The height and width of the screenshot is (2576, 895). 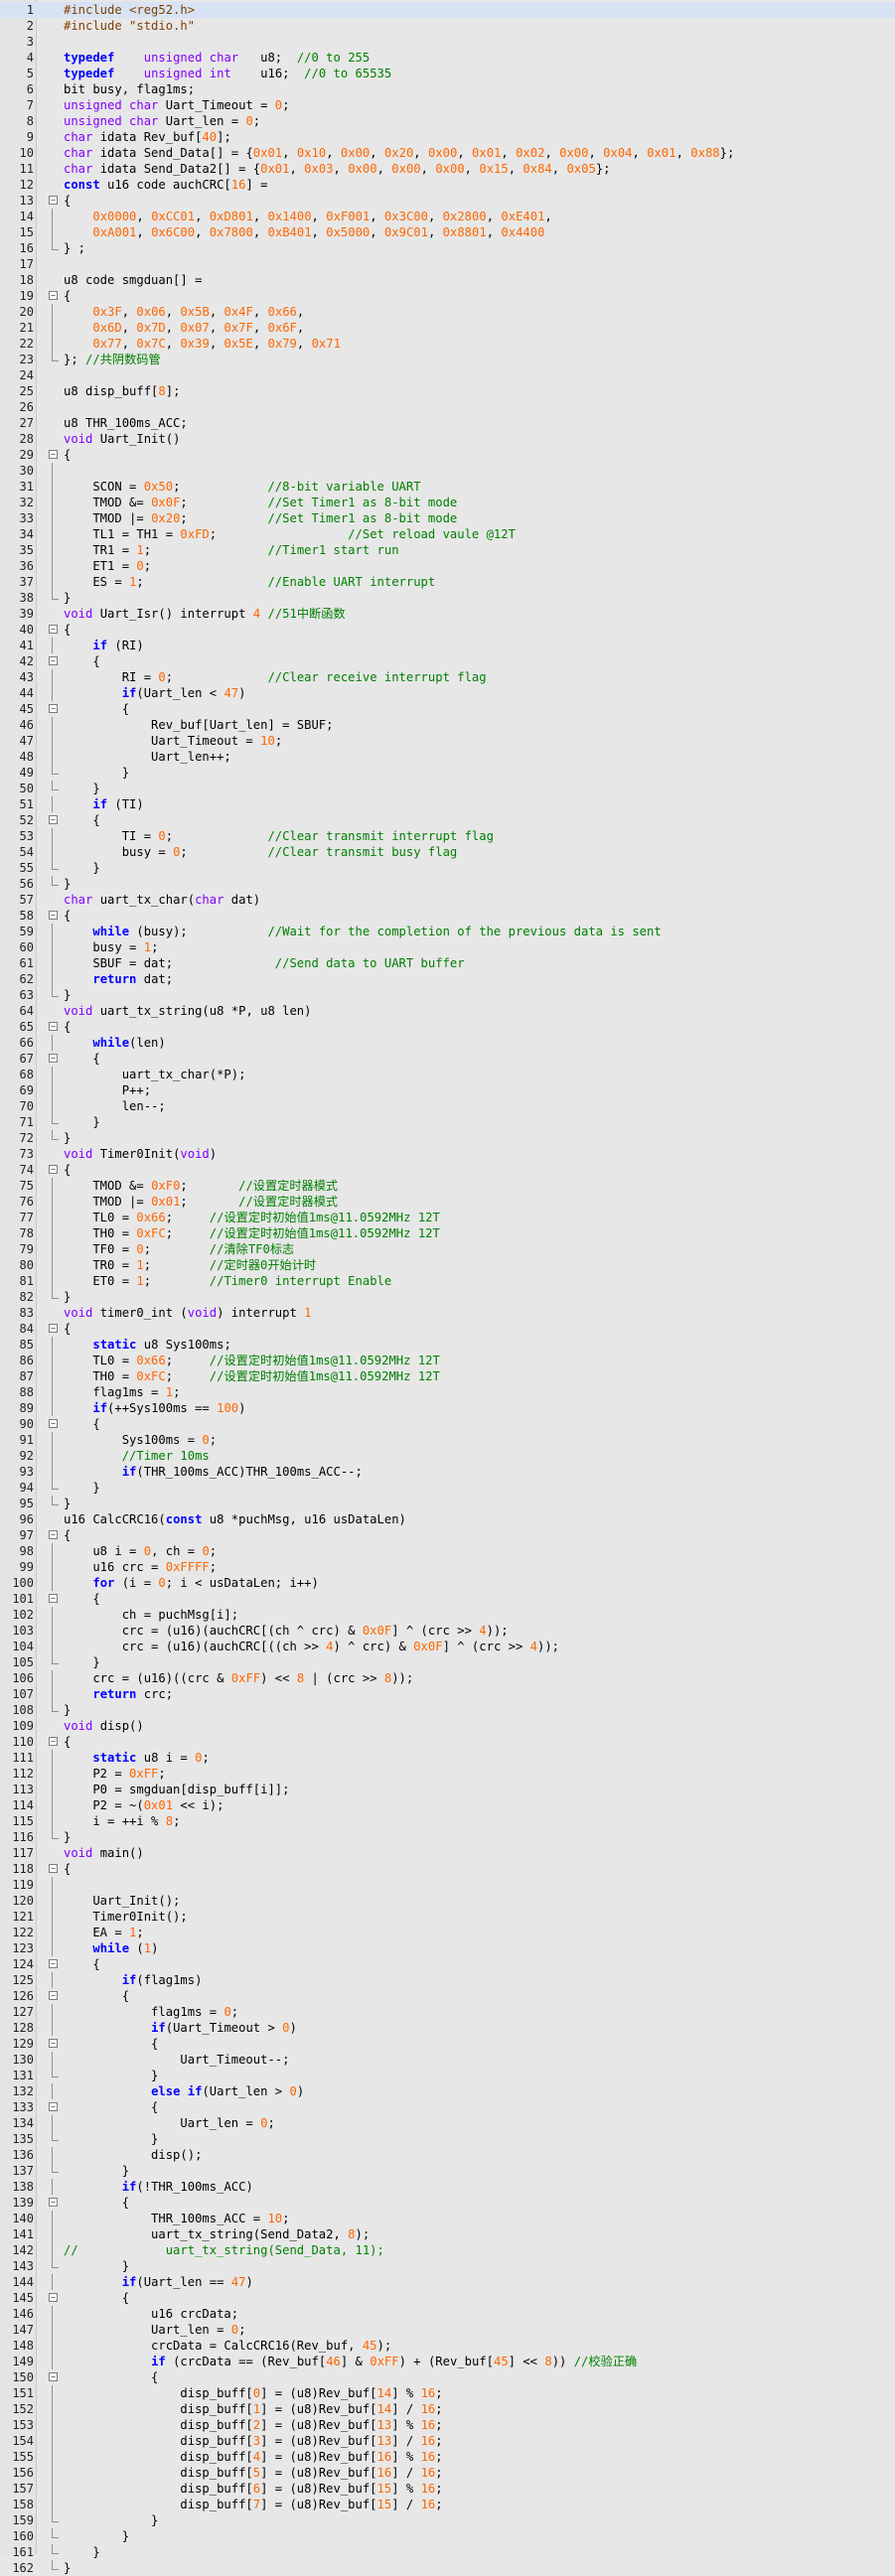 What do you see at coordinates (448, 1186) in the screenshot?
I see `code-line: 75 TMOD &= 0xF0; //设置定时器模式` at bounding box center [448, 1186].